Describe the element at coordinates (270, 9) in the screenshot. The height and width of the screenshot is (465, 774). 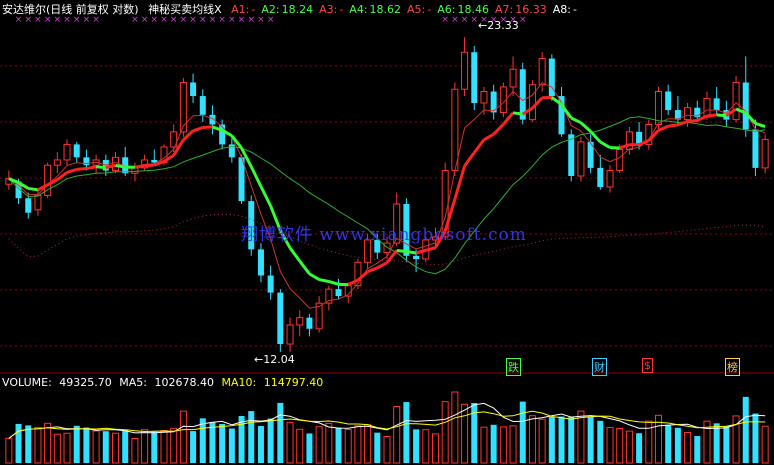
I see `field-label-1: A2:` at that location.